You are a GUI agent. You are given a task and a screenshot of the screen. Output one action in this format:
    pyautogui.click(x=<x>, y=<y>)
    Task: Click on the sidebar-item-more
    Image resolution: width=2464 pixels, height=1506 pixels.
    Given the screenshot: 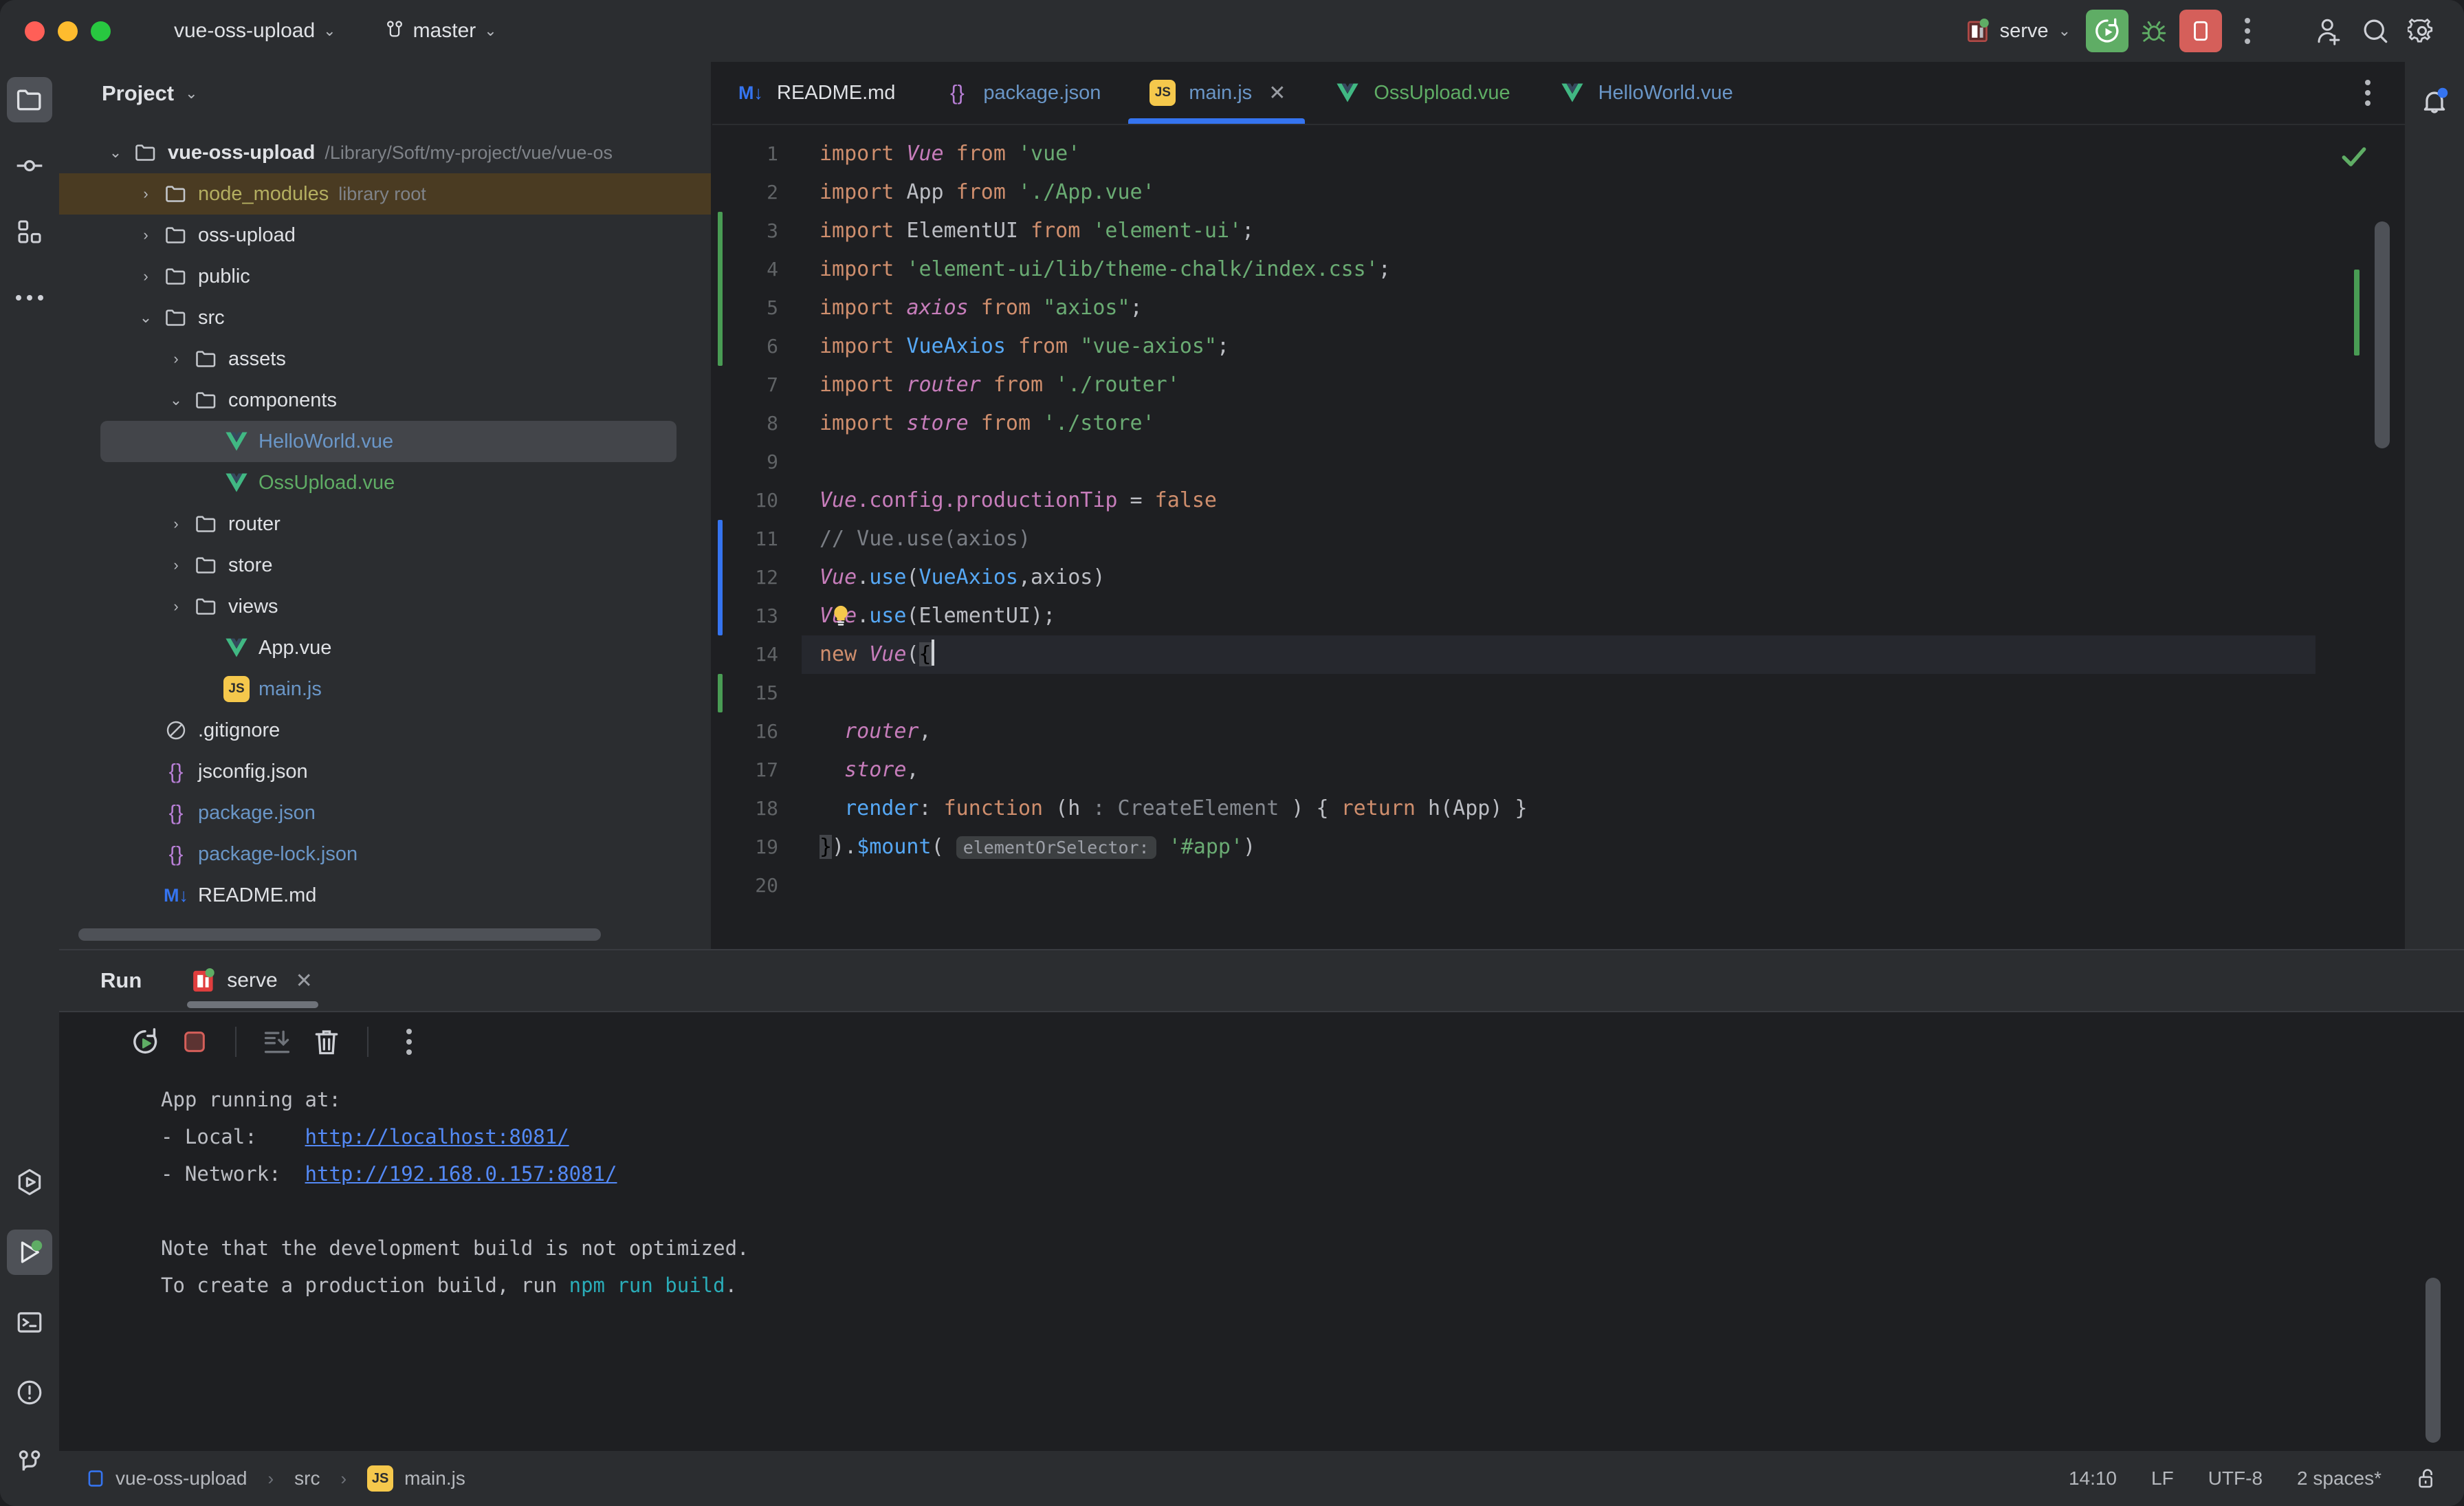 What is the action you would take?
    pyautogui.click(x=30, y=297)
    